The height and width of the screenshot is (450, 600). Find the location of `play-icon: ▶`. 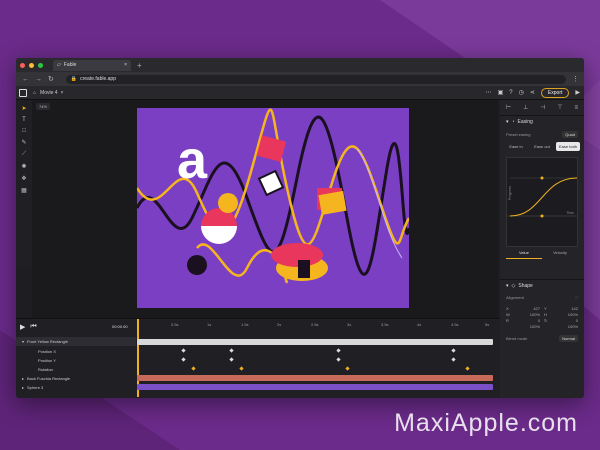

play-icon: ▶ is located at coordinates (22, 327).